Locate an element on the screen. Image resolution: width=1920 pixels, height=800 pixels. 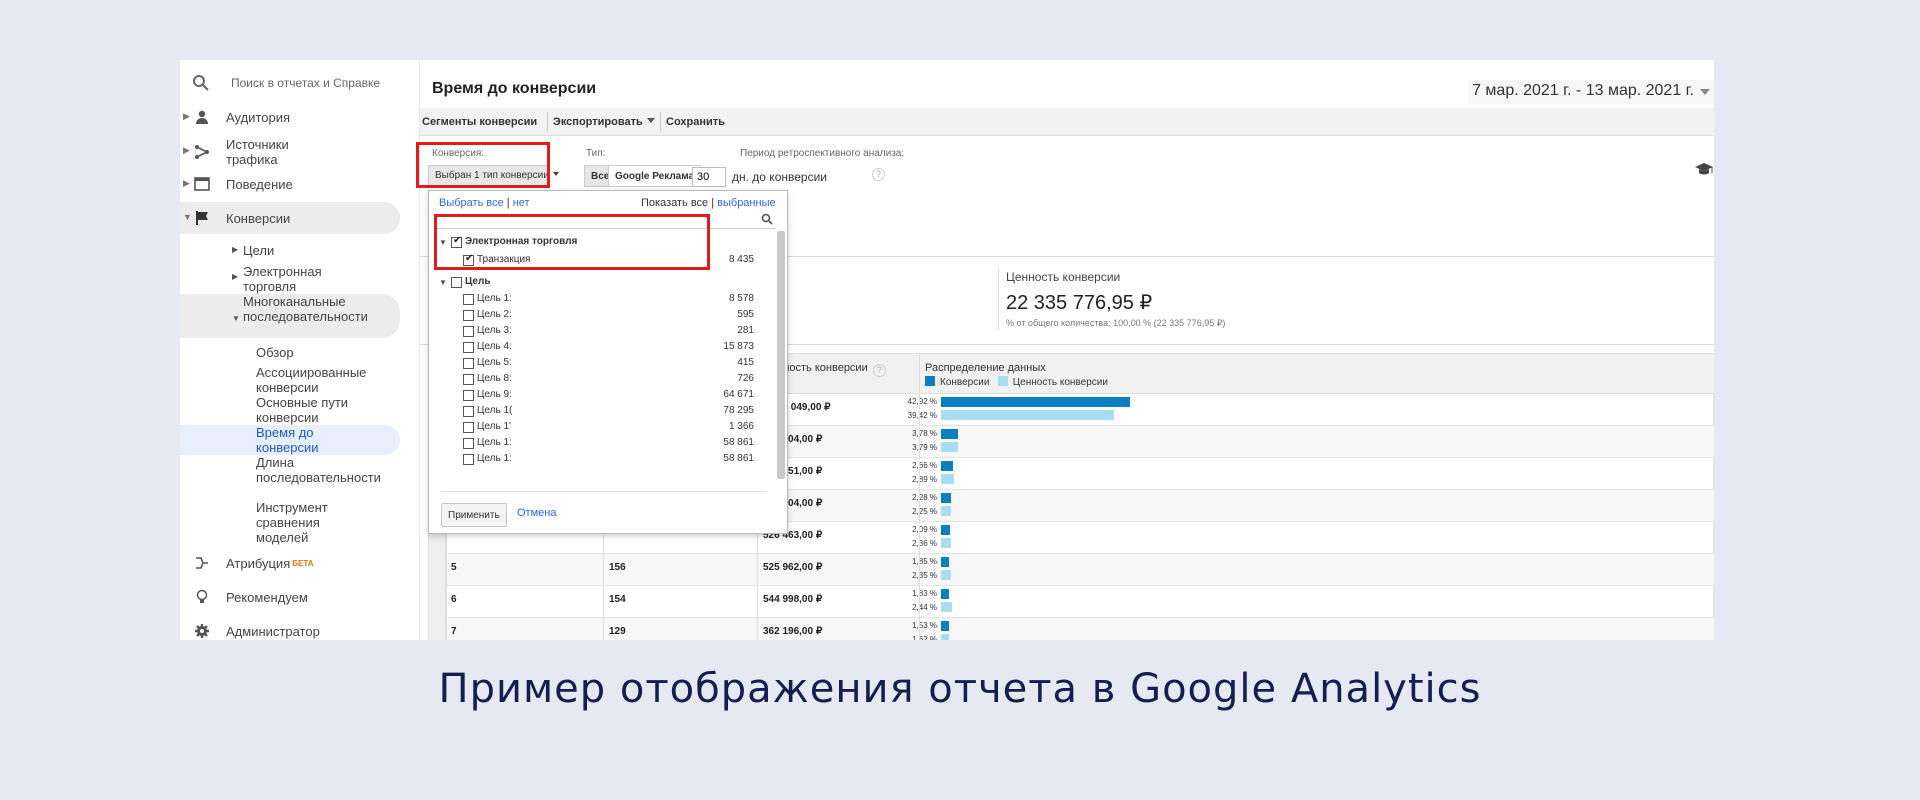
sidebar-link-path-length: Длина последовательности is located at coordinates (318, 470).